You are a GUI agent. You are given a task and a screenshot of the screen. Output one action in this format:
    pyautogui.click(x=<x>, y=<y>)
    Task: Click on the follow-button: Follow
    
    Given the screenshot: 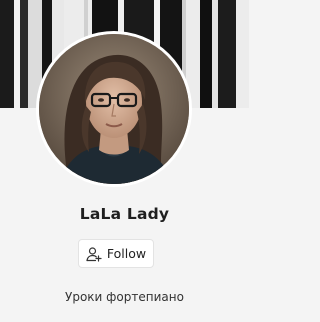 What is the action you would take?
    pyautogui.click(x=116, y=253)
    